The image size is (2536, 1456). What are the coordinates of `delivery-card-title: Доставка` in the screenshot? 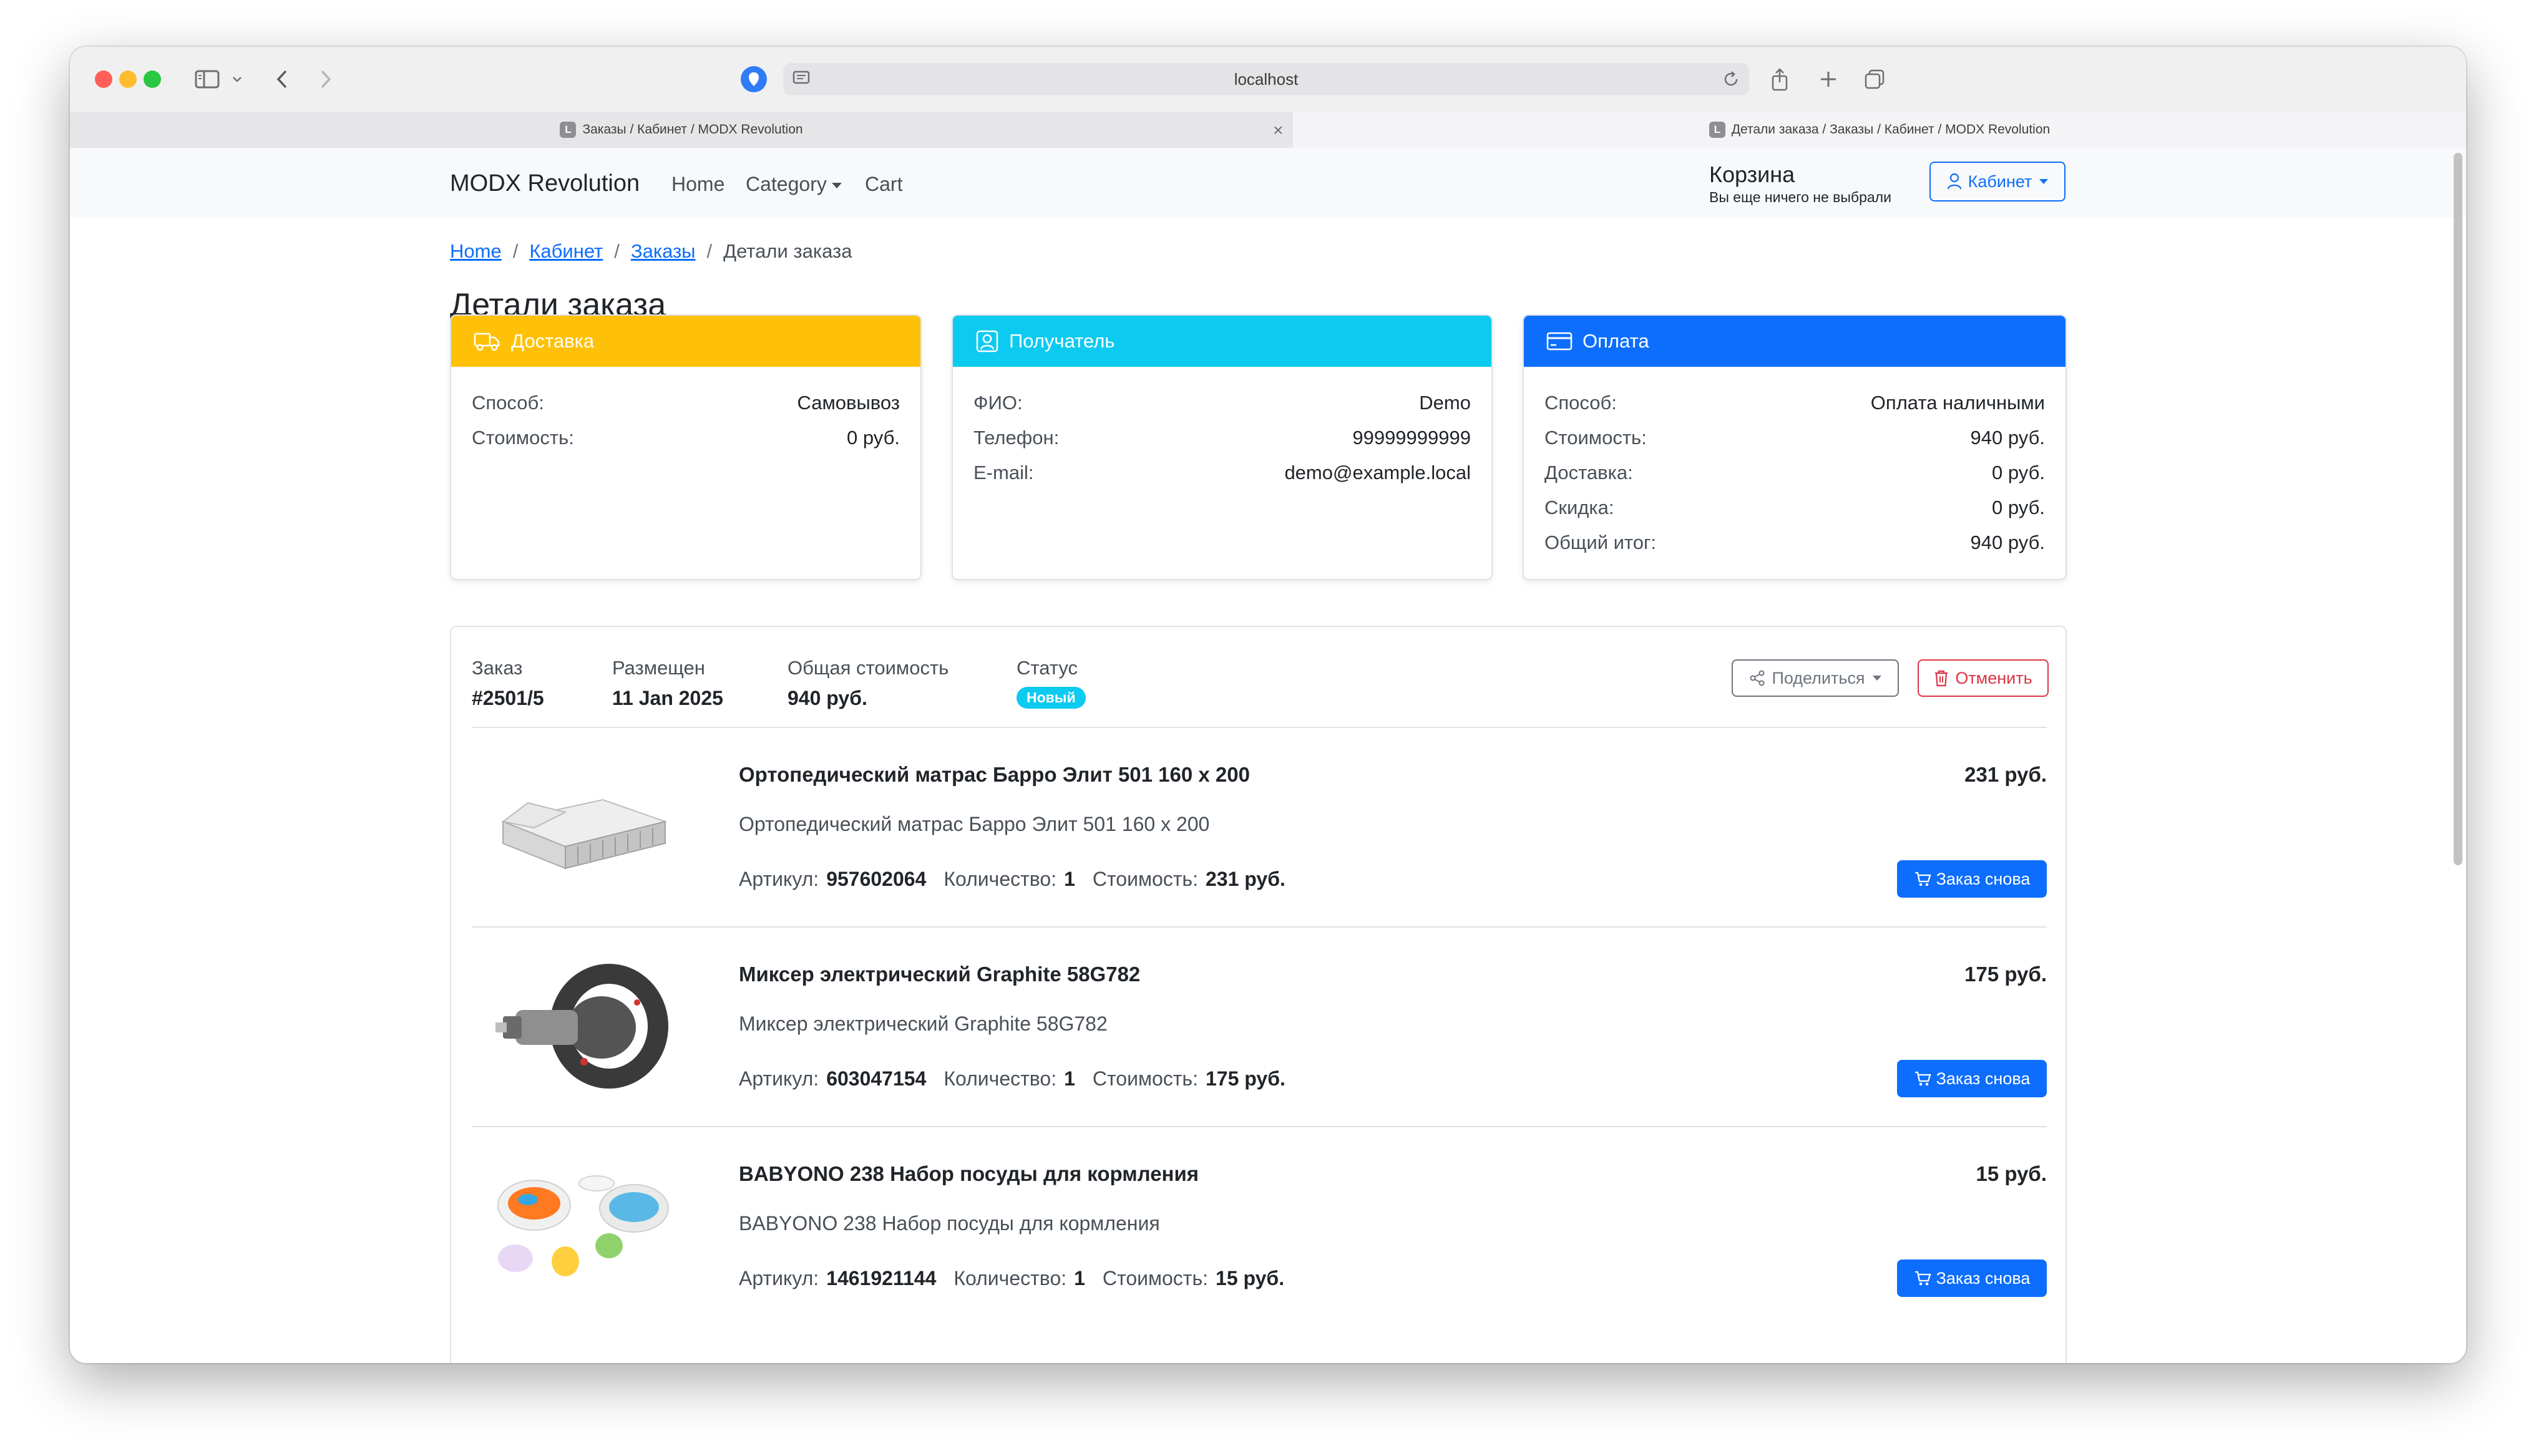 It's located at (553, 341).